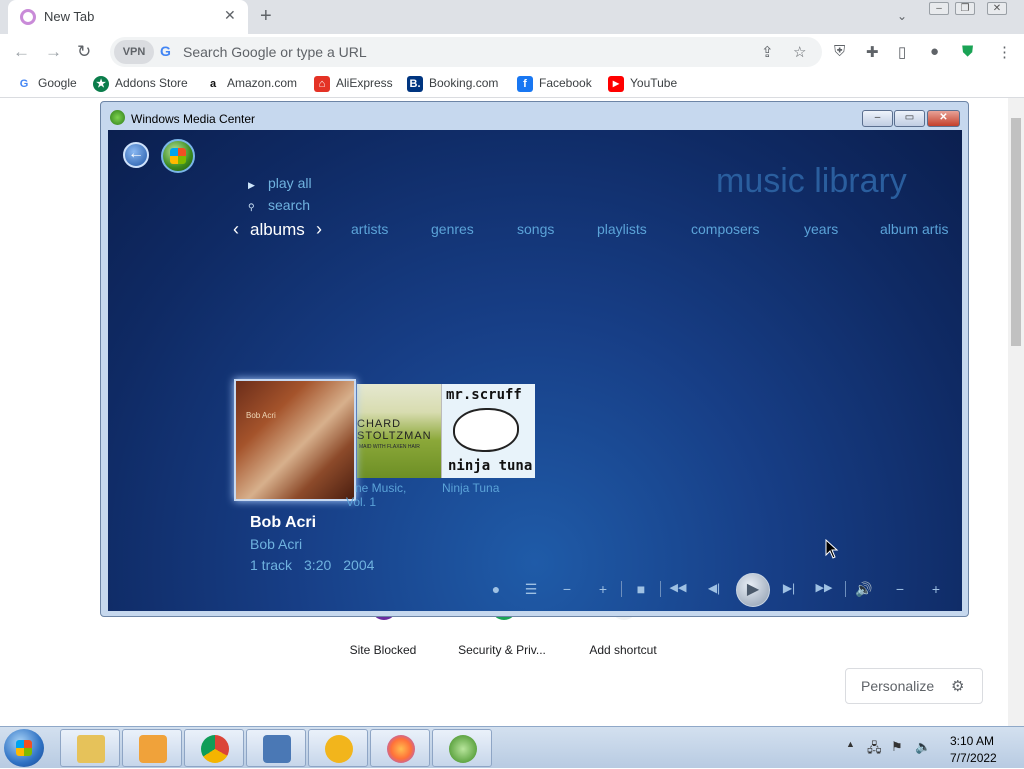  Describe the element at coordinates (909, 118) in the screenshot. I see `window-maximize-button: ▭` at that location.